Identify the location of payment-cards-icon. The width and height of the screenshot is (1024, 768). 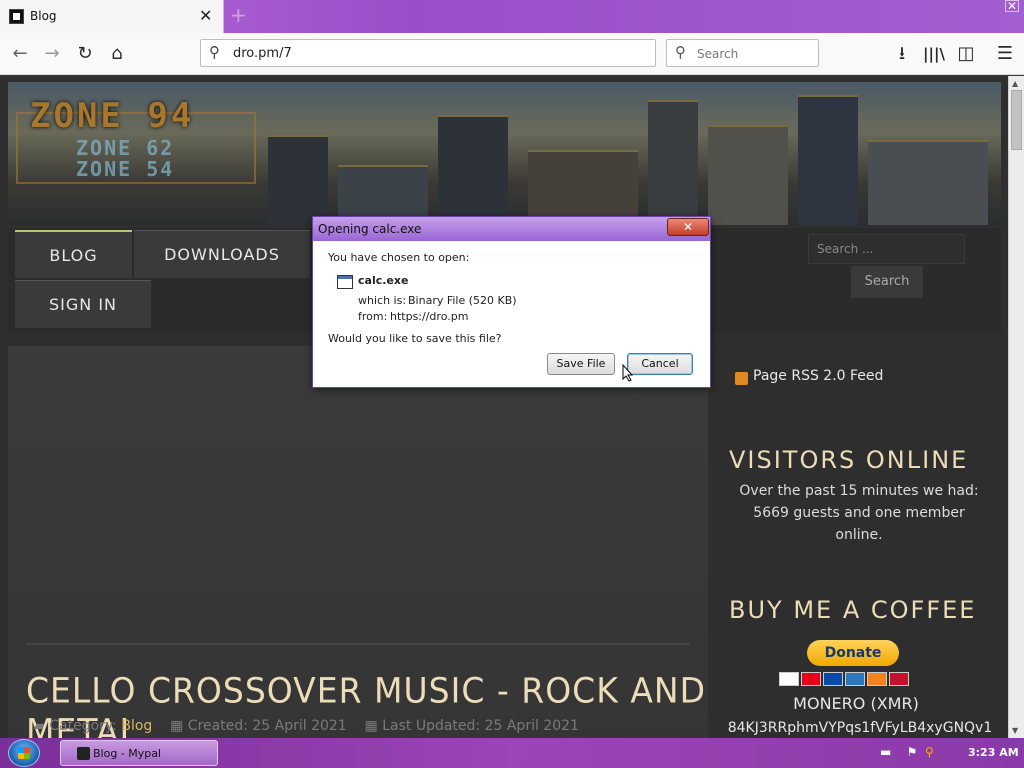
(853, 678).